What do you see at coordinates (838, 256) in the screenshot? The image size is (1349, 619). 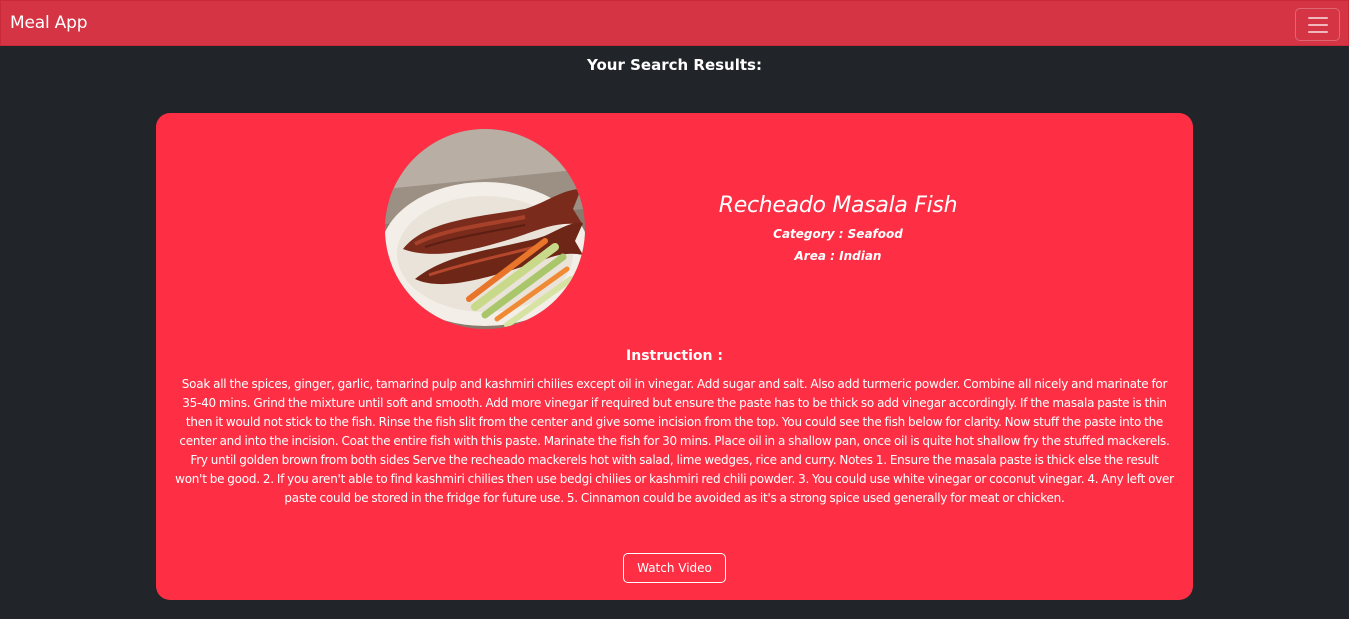 I see `meal-area: Area : Indian` at bounding box center [838, 256].